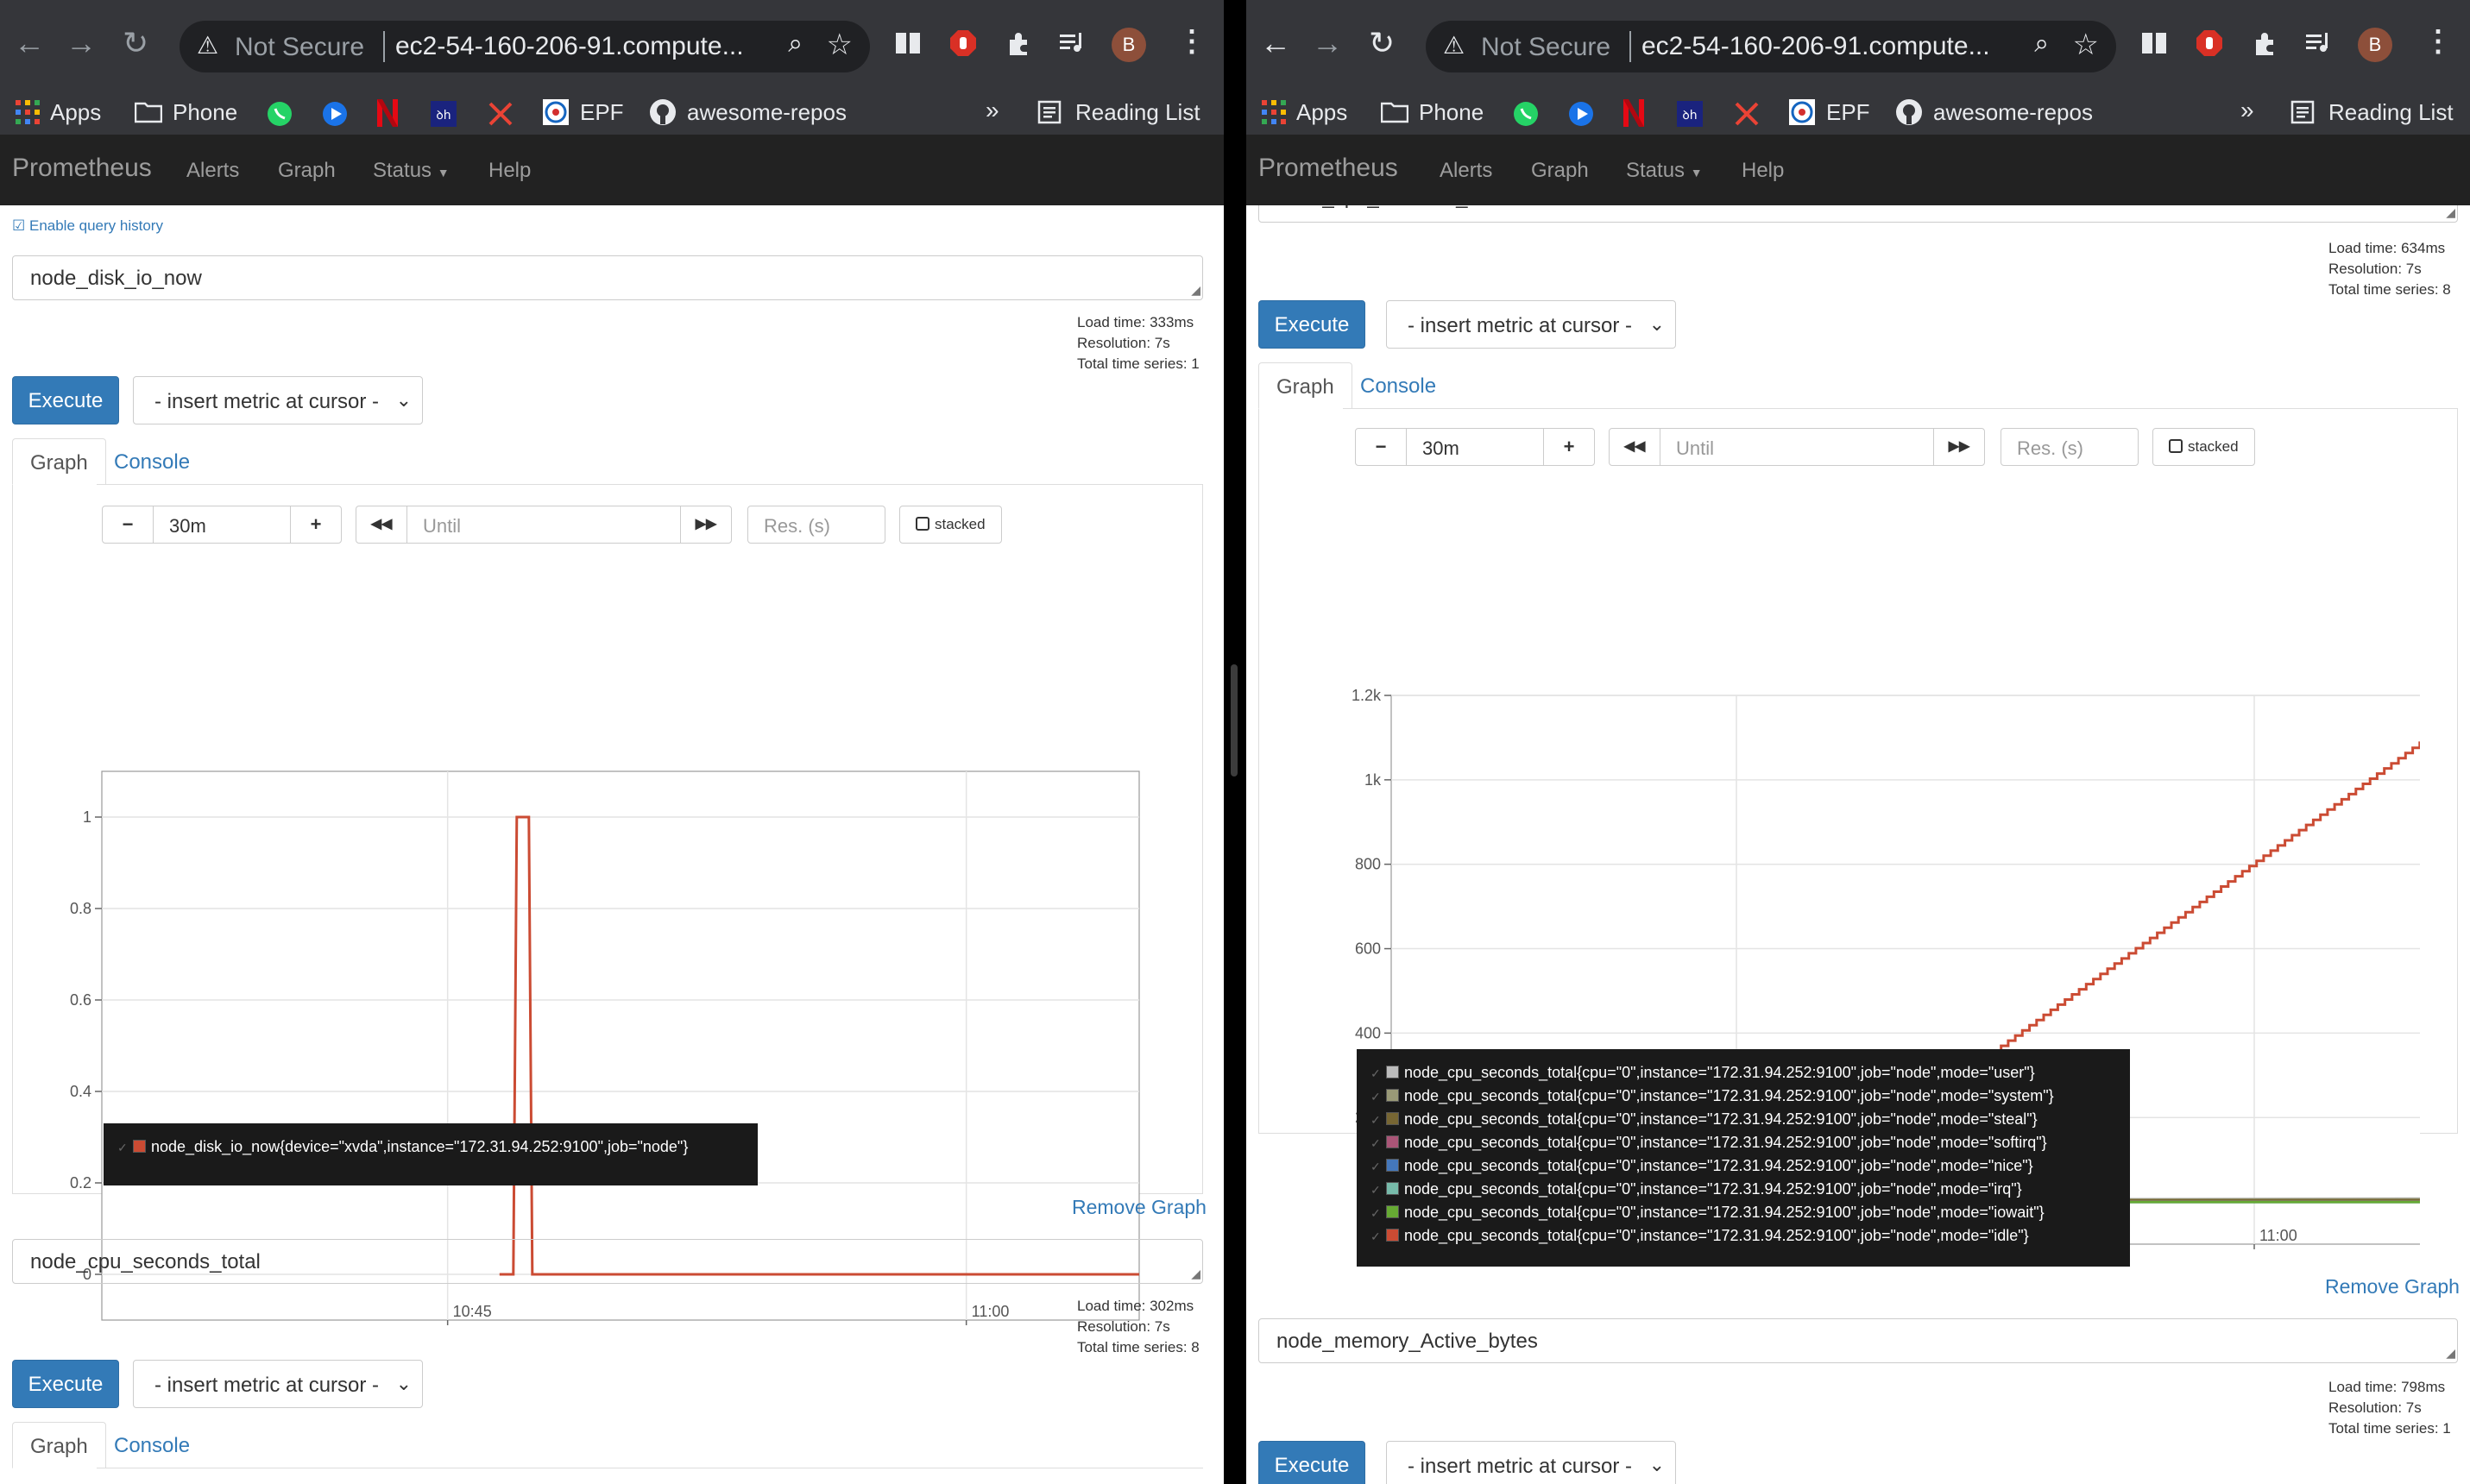 The width and height of the screenshot is (2470, 1484). I want to click on until-input: Until, so click(1797, 447).